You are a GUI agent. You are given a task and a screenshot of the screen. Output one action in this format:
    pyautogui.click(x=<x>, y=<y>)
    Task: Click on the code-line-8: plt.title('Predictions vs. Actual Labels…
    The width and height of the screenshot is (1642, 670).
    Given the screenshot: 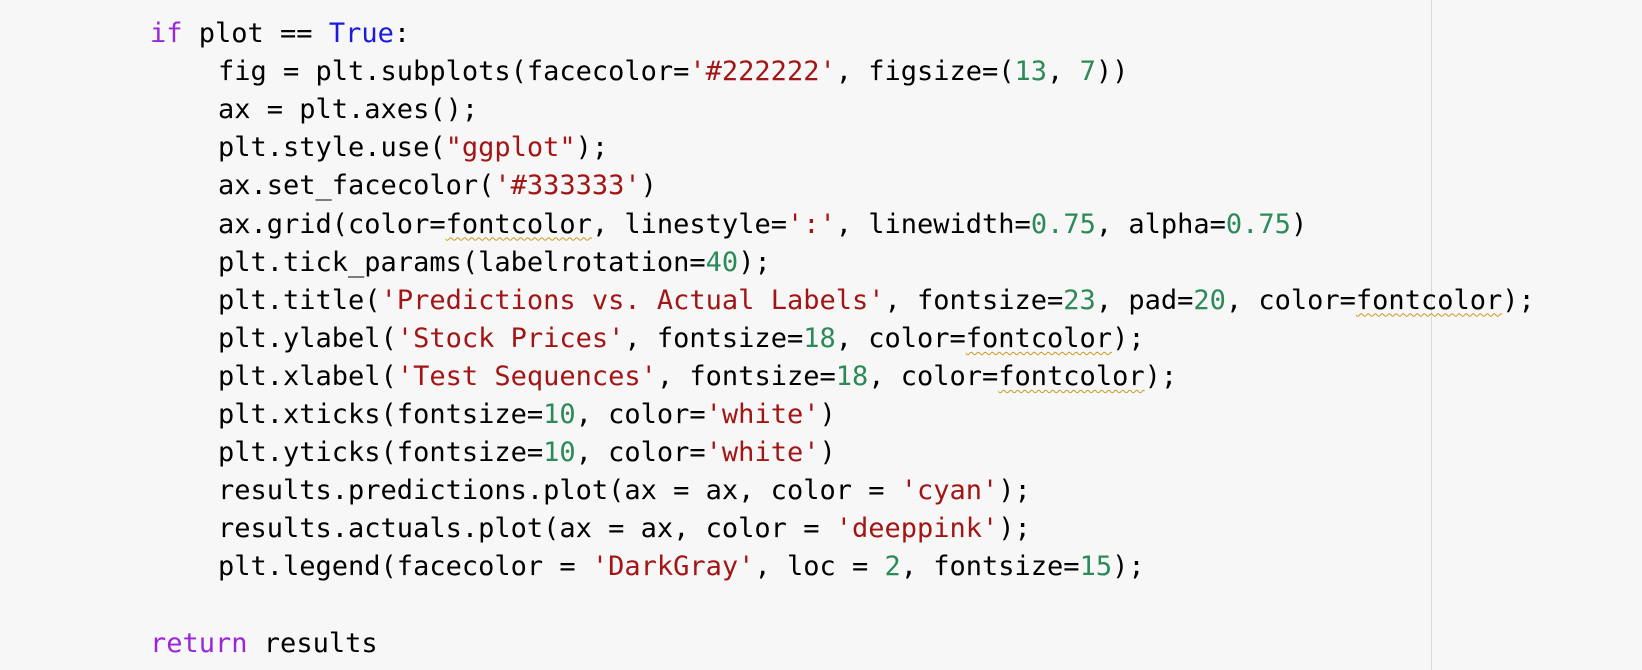 What is the action you would take?
    pyautogui.click(x=876, y=301)
    